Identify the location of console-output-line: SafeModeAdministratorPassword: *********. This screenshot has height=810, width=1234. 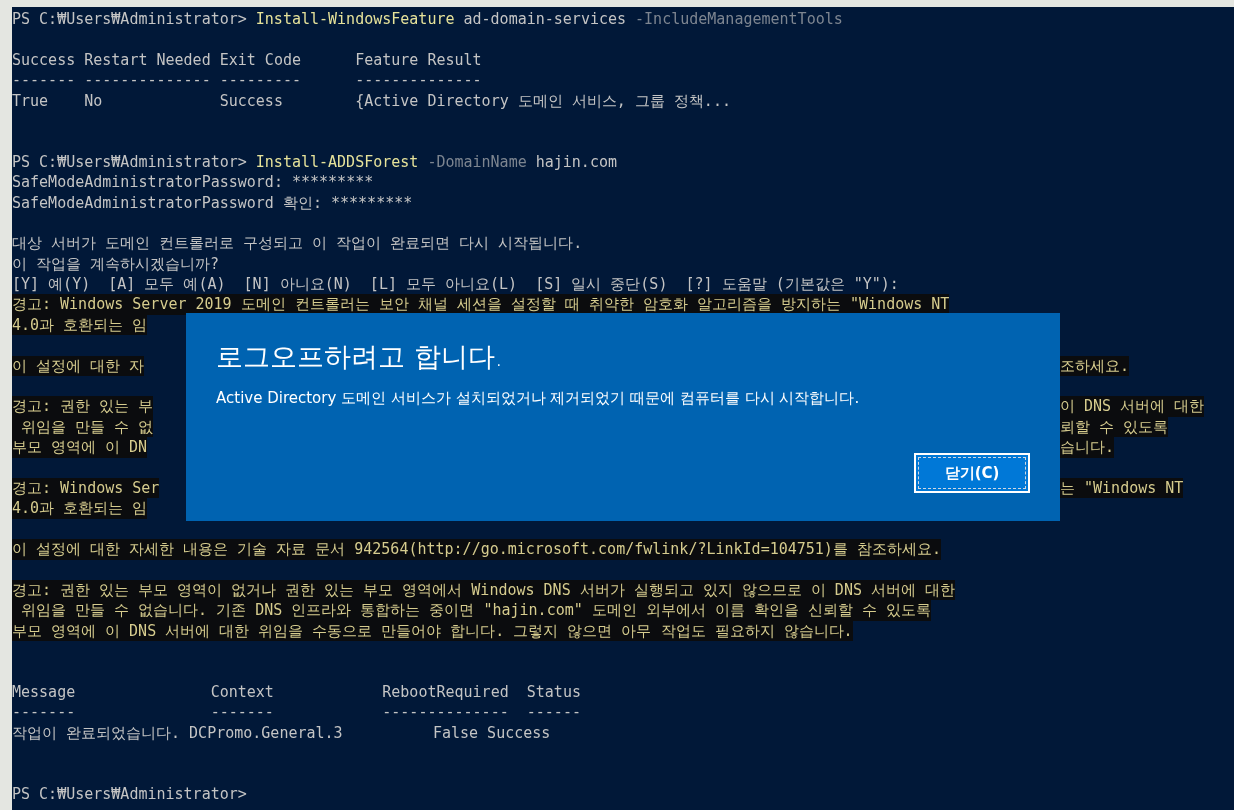
(193, 182).